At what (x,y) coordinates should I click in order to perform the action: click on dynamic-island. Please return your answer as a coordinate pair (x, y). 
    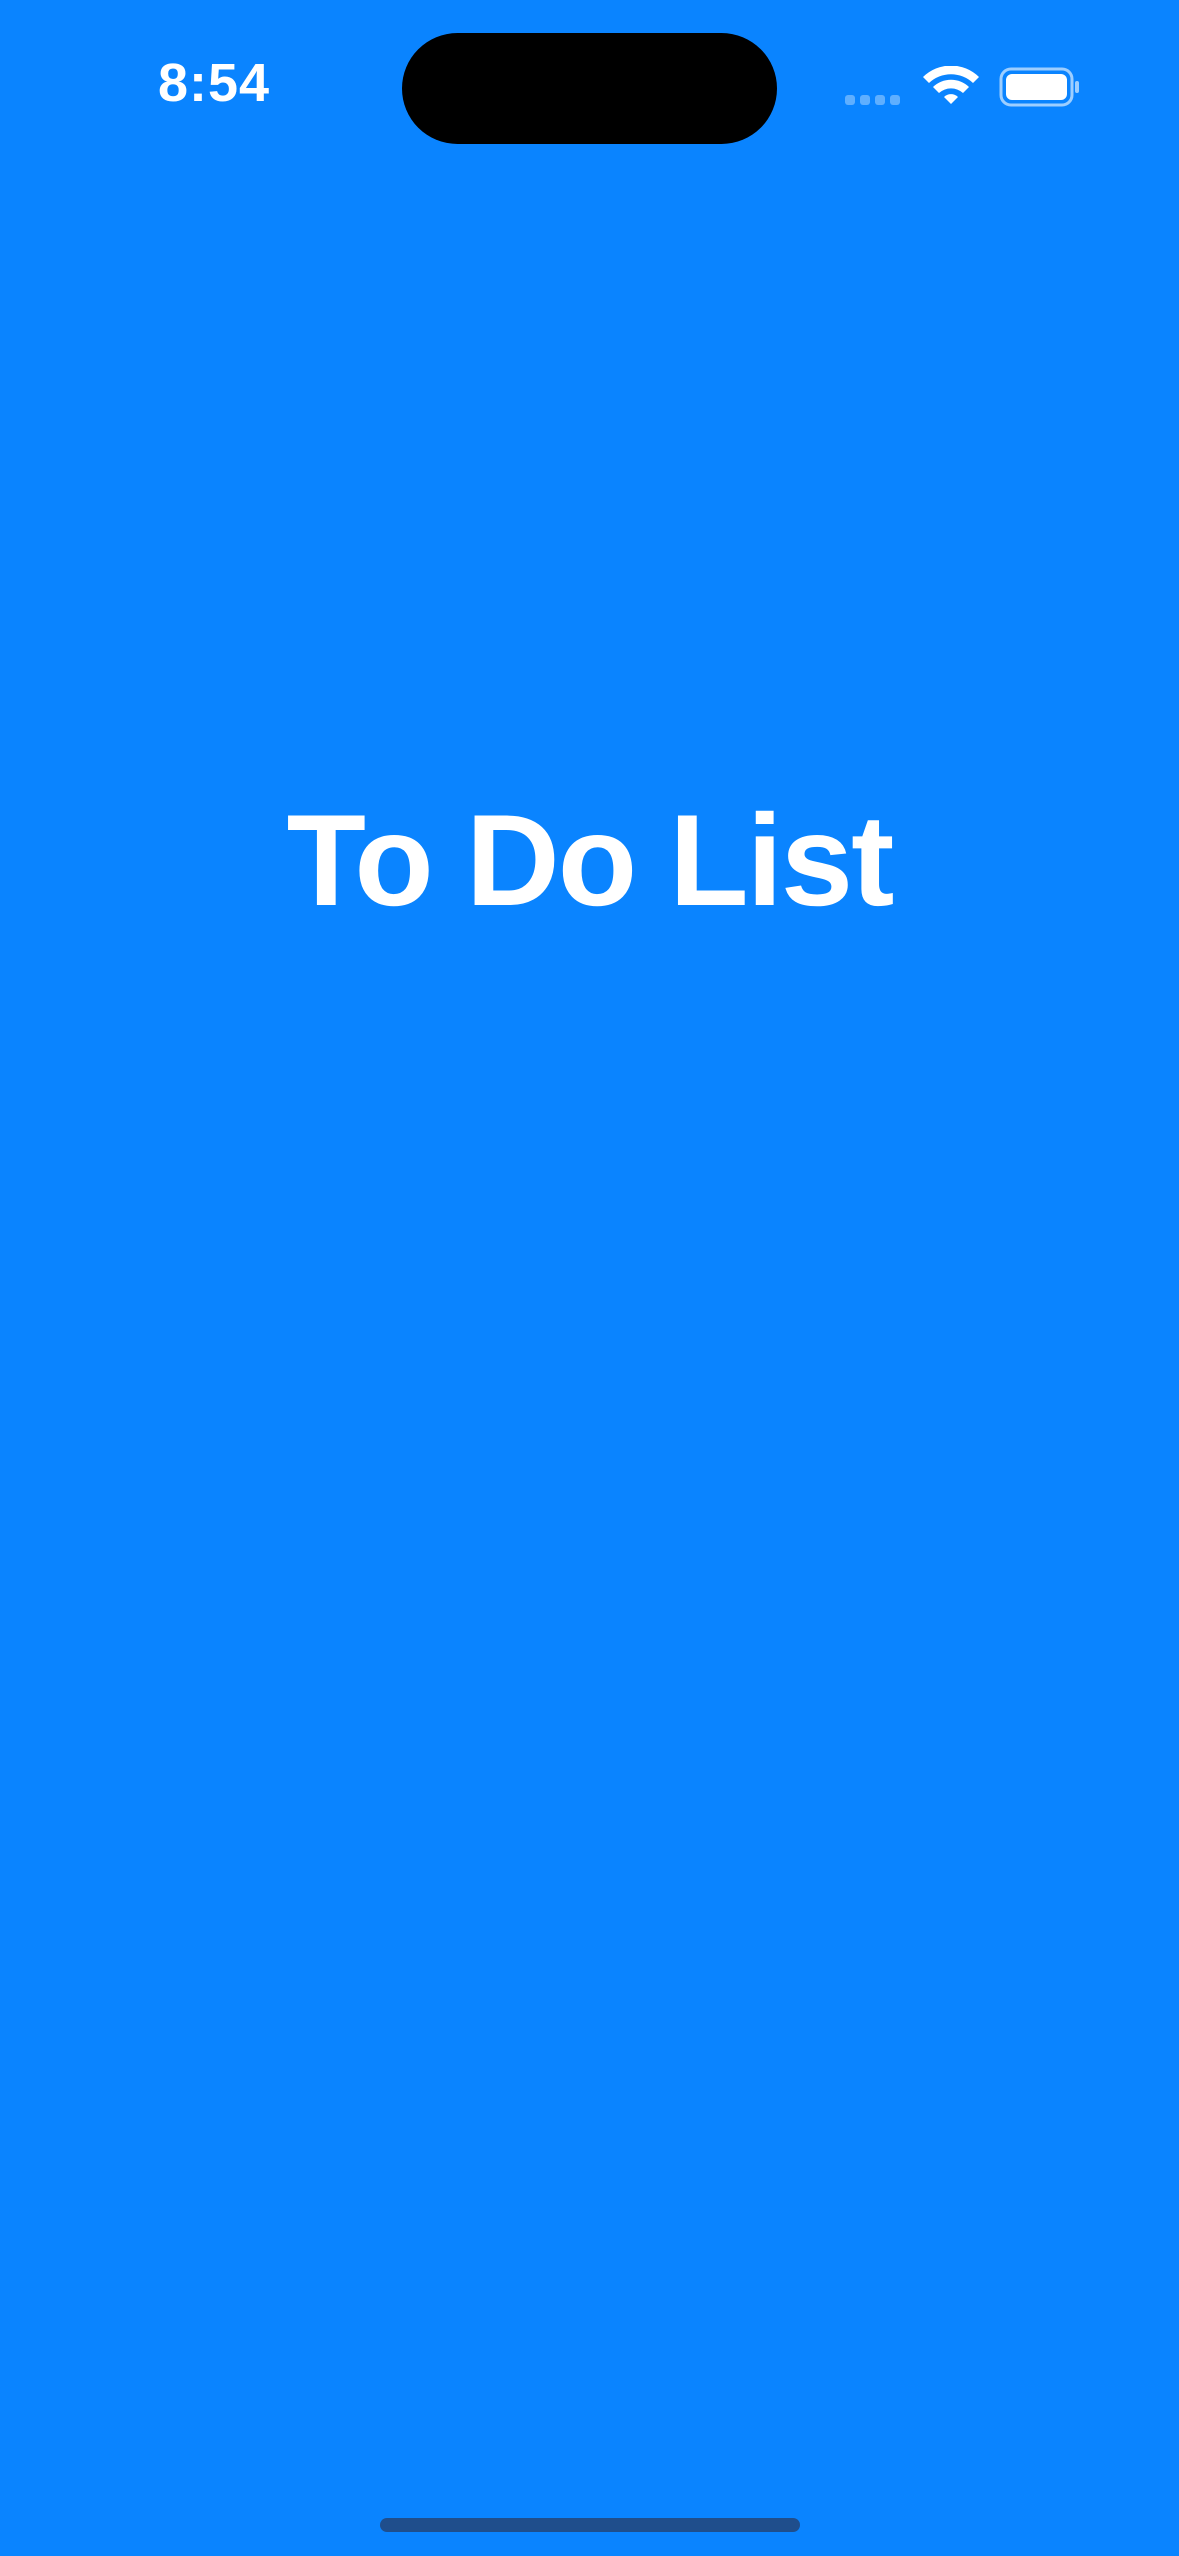
    Looking at the image, I should click on (589, 88).